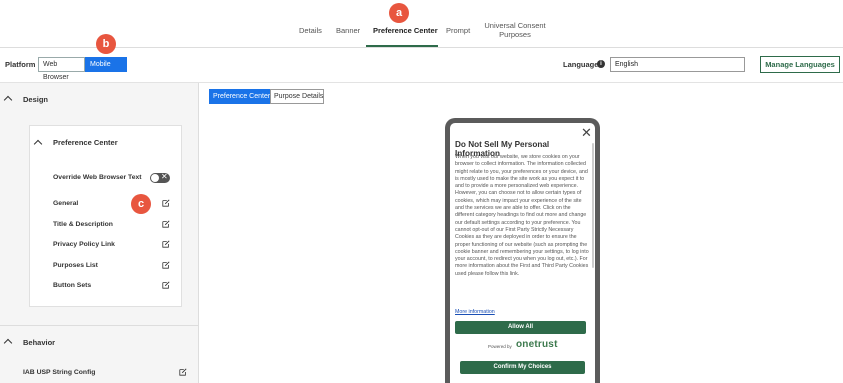 The height and width of the screenshot is (383, 843). What do you see at coordinates (475, 312) in the screenshot?
I see `more-information-link: More information` at bounding box center [475, 312].